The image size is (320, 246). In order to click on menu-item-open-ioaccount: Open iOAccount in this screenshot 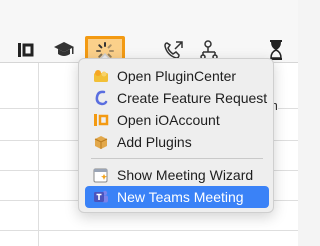, I will do `click(177, 120)`.